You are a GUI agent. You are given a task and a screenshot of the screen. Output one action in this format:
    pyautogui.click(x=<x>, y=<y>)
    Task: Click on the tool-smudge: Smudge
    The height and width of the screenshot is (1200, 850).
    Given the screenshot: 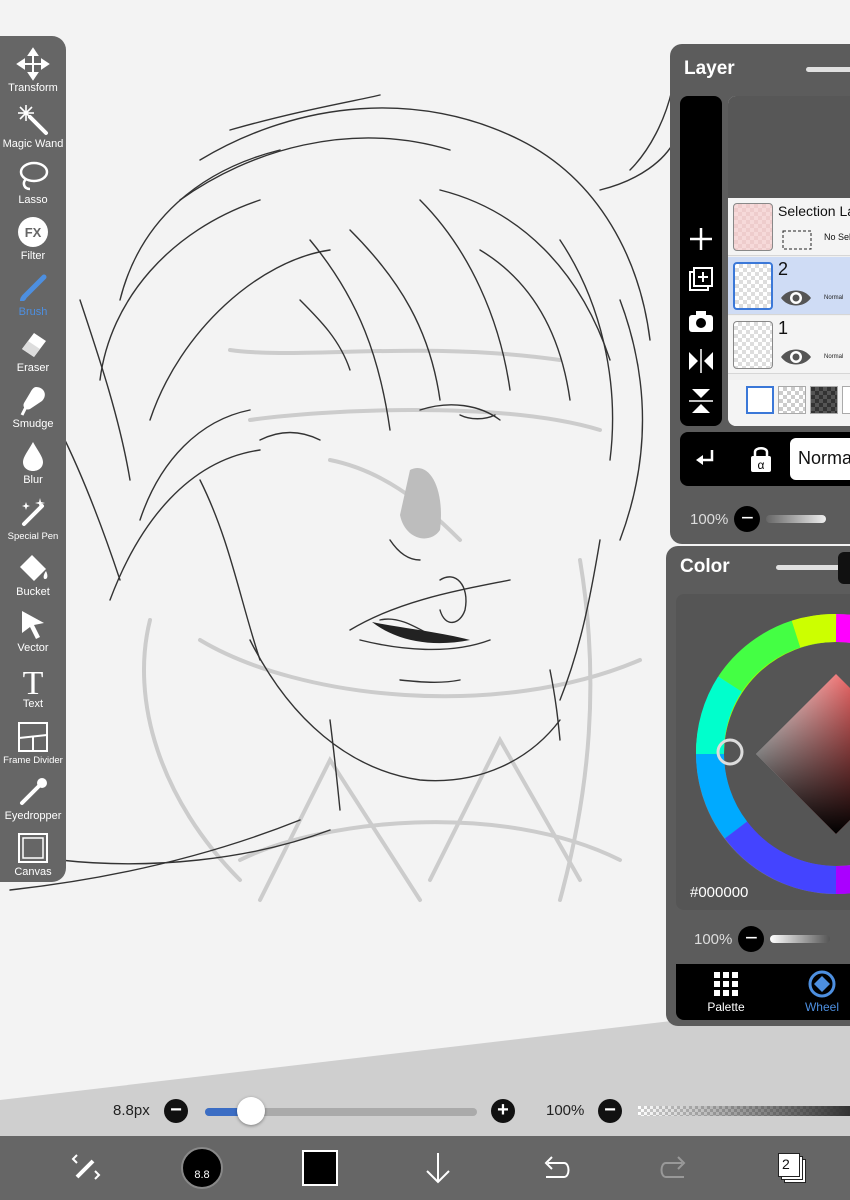 What is the action you would take?
    pyautogui.click(x=33, y=406)
    